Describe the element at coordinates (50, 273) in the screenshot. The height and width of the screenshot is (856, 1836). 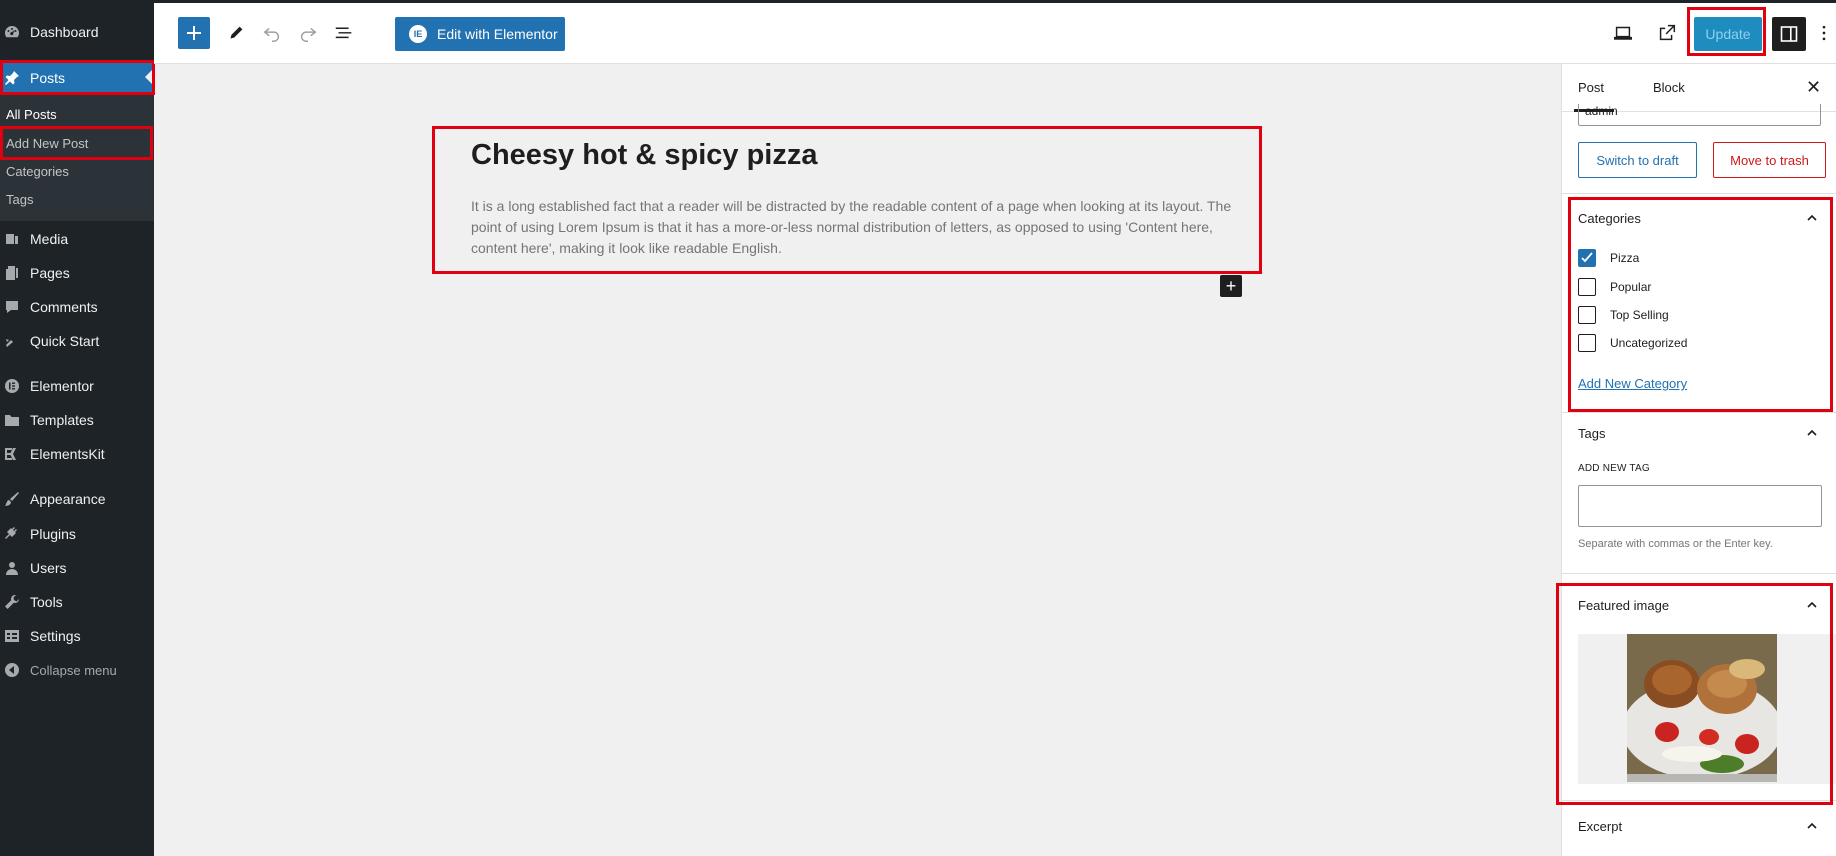
I see `sidebar-item-label: Pages` at that location.